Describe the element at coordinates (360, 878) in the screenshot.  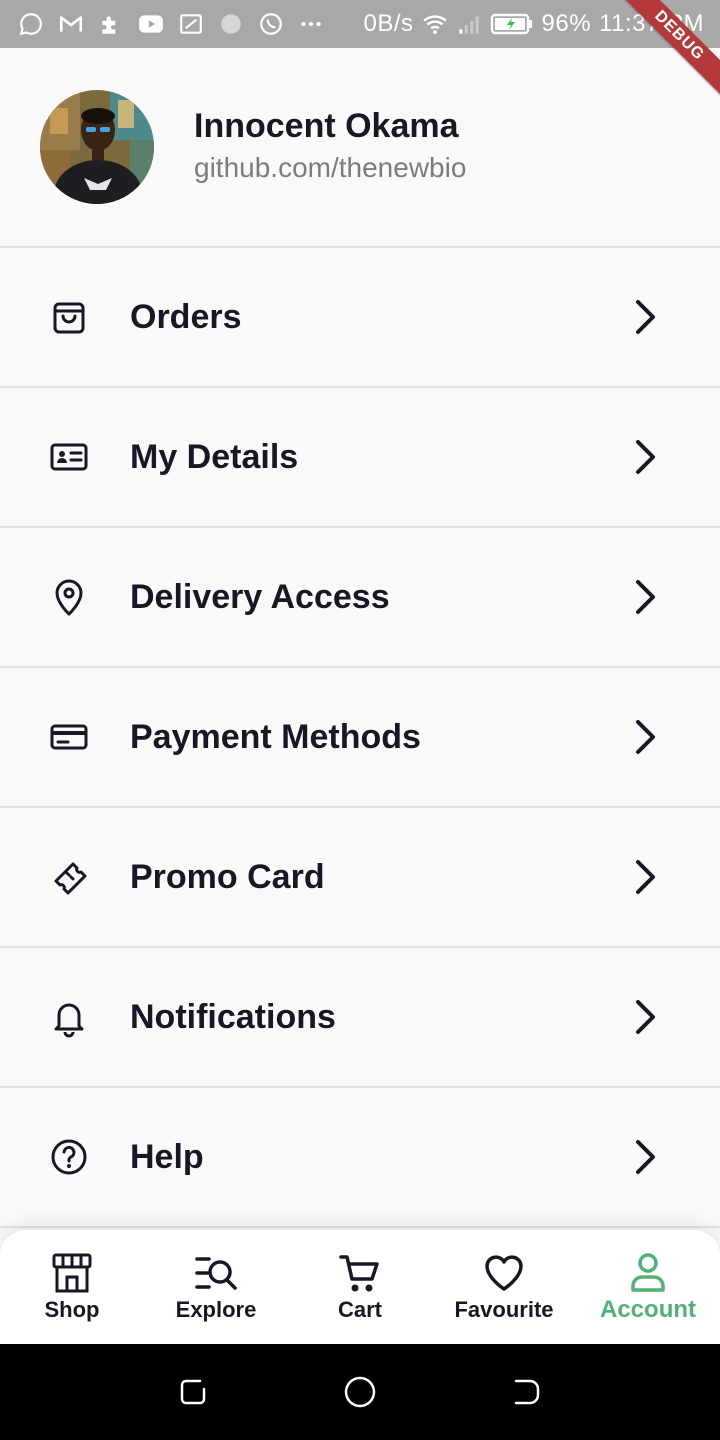
I see `menu-item-promo-card: Promo Card` at that location.